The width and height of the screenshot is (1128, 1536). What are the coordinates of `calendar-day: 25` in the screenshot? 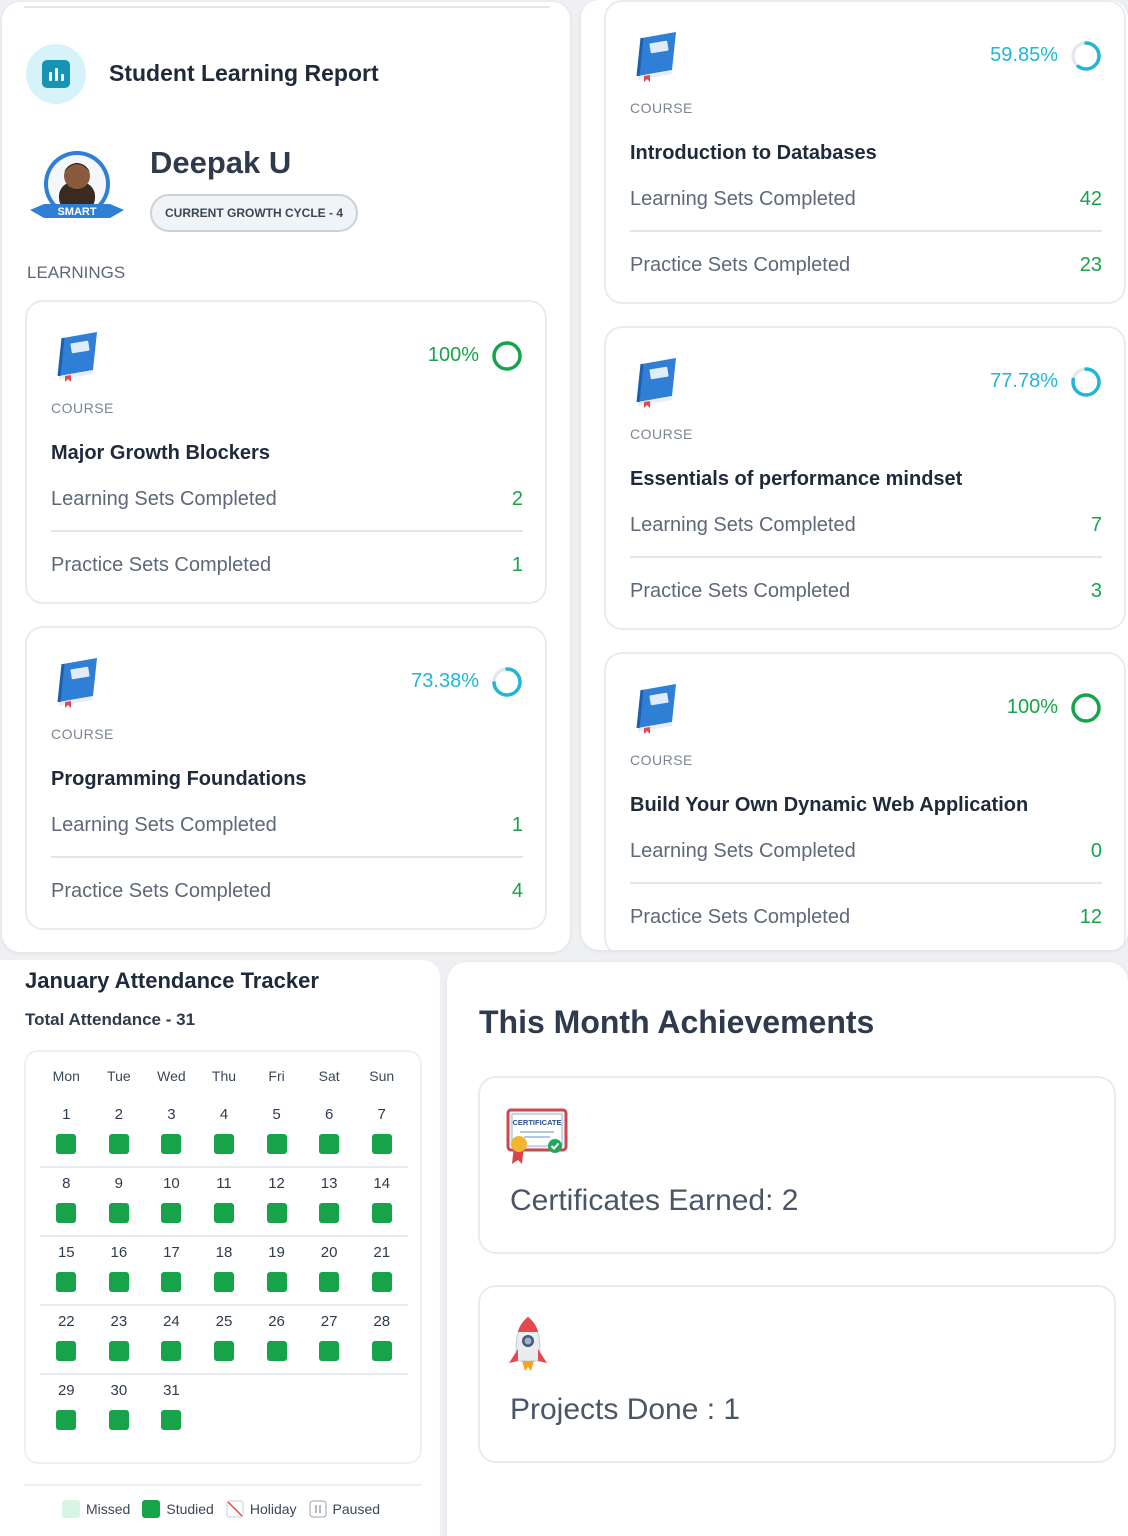 It's located at (224, 1339).